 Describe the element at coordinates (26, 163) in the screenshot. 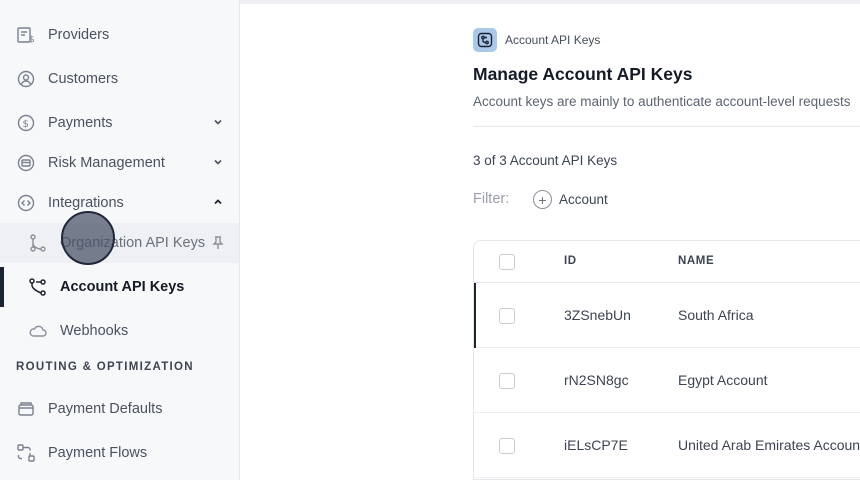

I see `risk-icon` at that location.